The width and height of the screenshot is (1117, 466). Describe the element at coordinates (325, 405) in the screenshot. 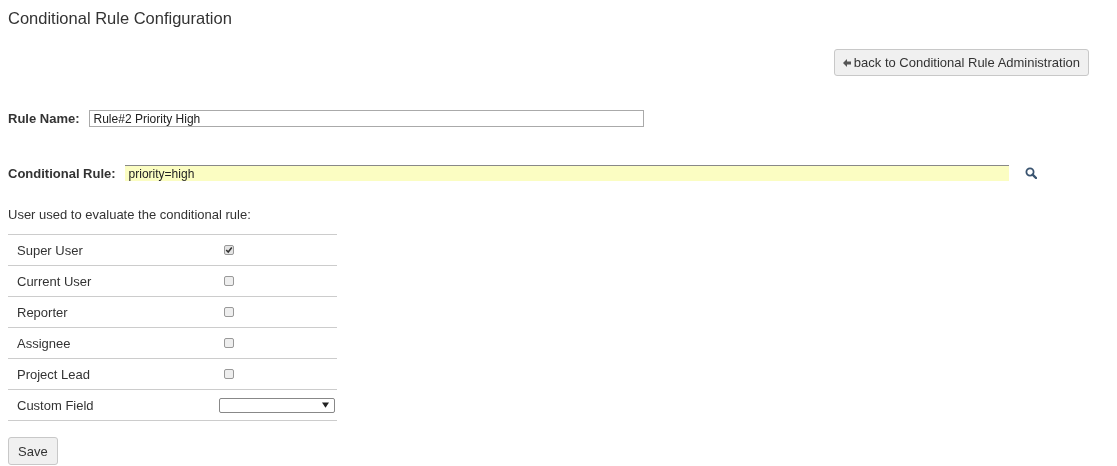

I see `caret-icon` at that location.